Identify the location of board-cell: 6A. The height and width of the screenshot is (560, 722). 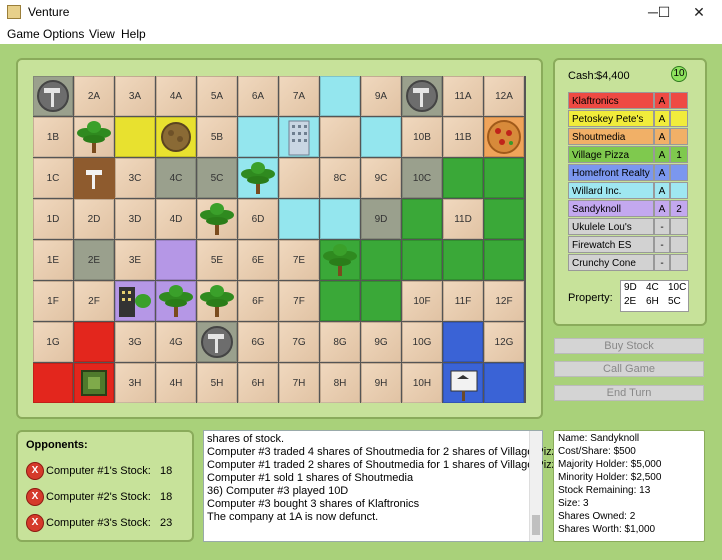
(258, 96).